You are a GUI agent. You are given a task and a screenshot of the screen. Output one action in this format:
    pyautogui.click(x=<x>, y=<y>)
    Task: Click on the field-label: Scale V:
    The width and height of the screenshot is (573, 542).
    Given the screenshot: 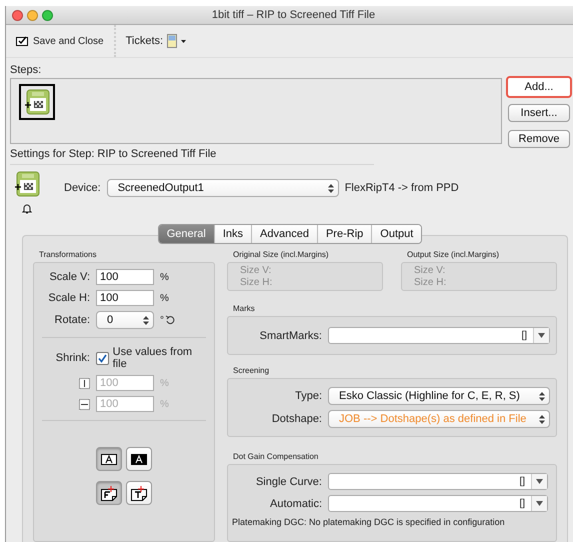 What is the action you would take?
    pyautogui.click(x=69, y=277)
    